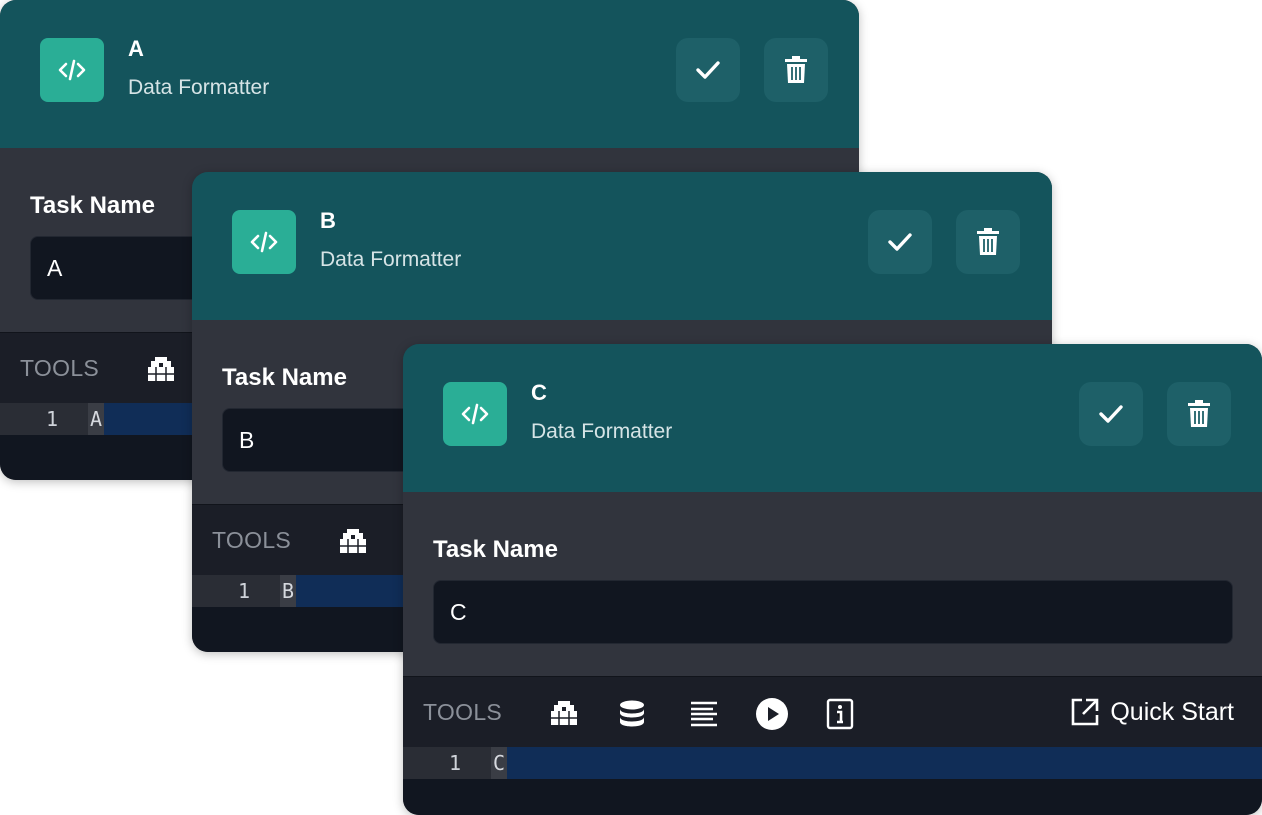 This screenshot has height=815, width=1262. What do you see at coordinates (704, 714) in the screenshot?
I see `align-text-icon` at bounding box center [704, 714].